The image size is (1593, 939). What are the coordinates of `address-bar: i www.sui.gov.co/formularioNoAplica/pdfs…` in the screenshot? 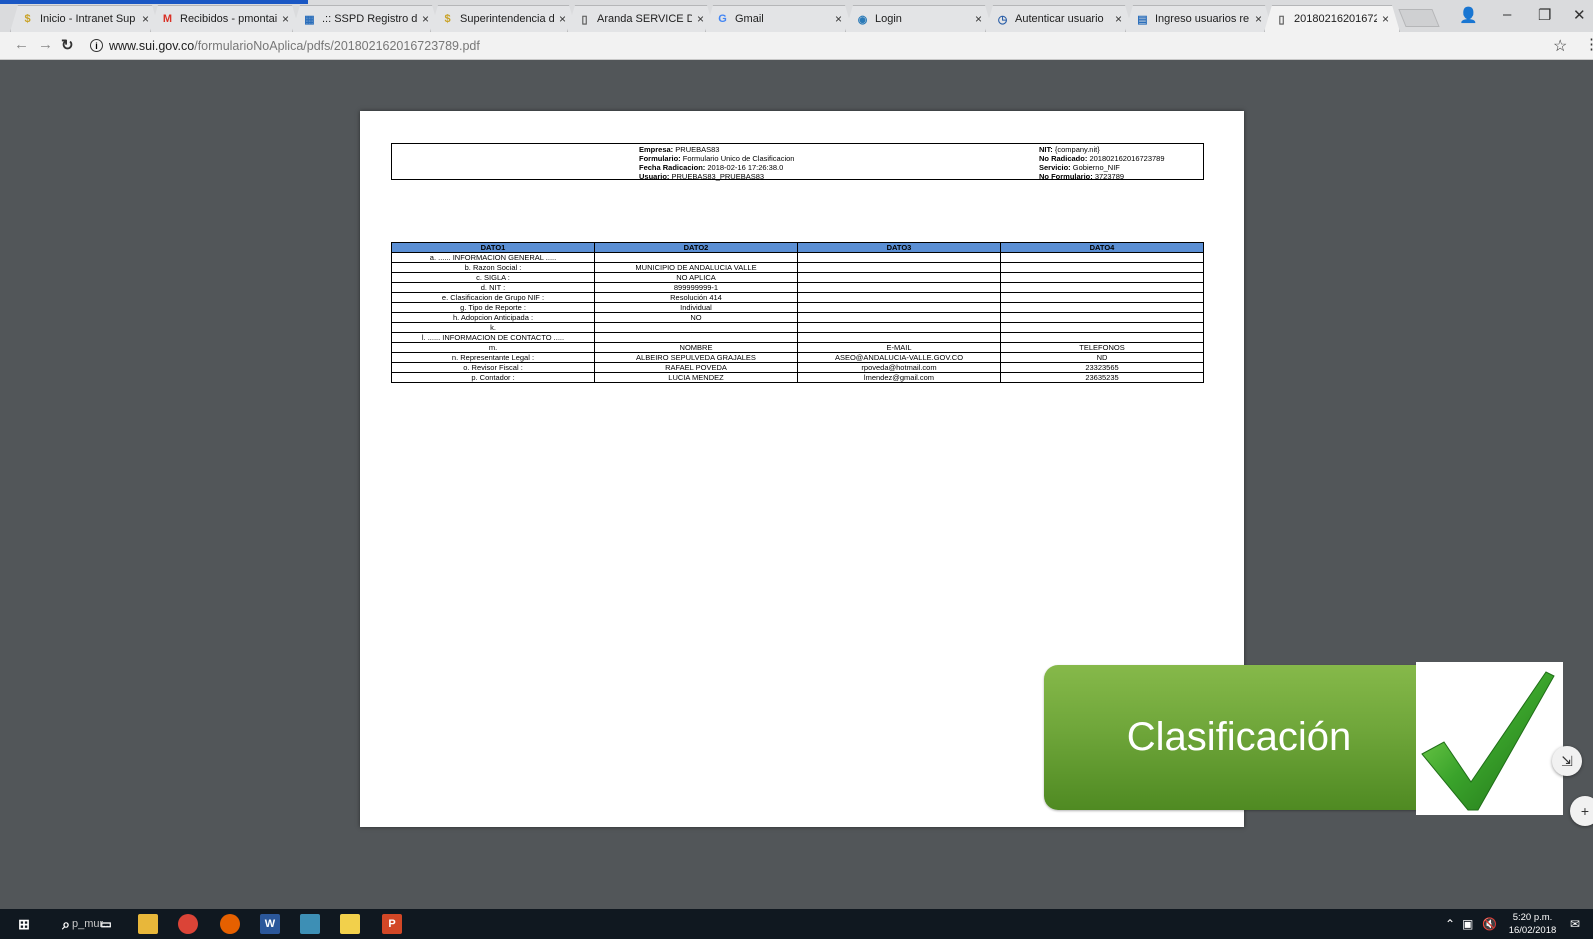 It's located at (830, 45).